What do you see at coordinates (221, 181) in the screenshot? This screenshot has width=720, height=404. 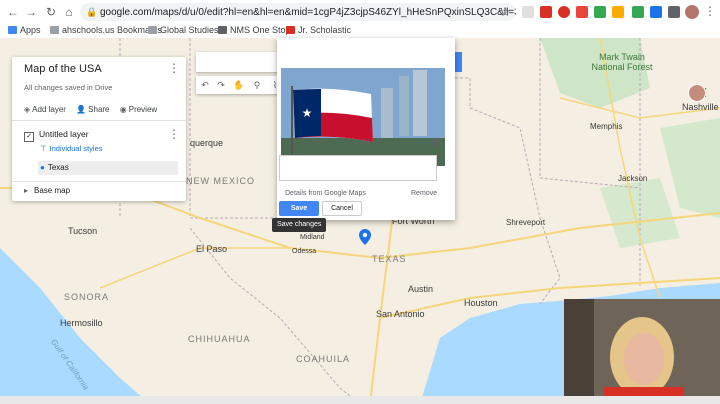 I see `state-label: NEW MEXICO` at bounding box center [221, 181].